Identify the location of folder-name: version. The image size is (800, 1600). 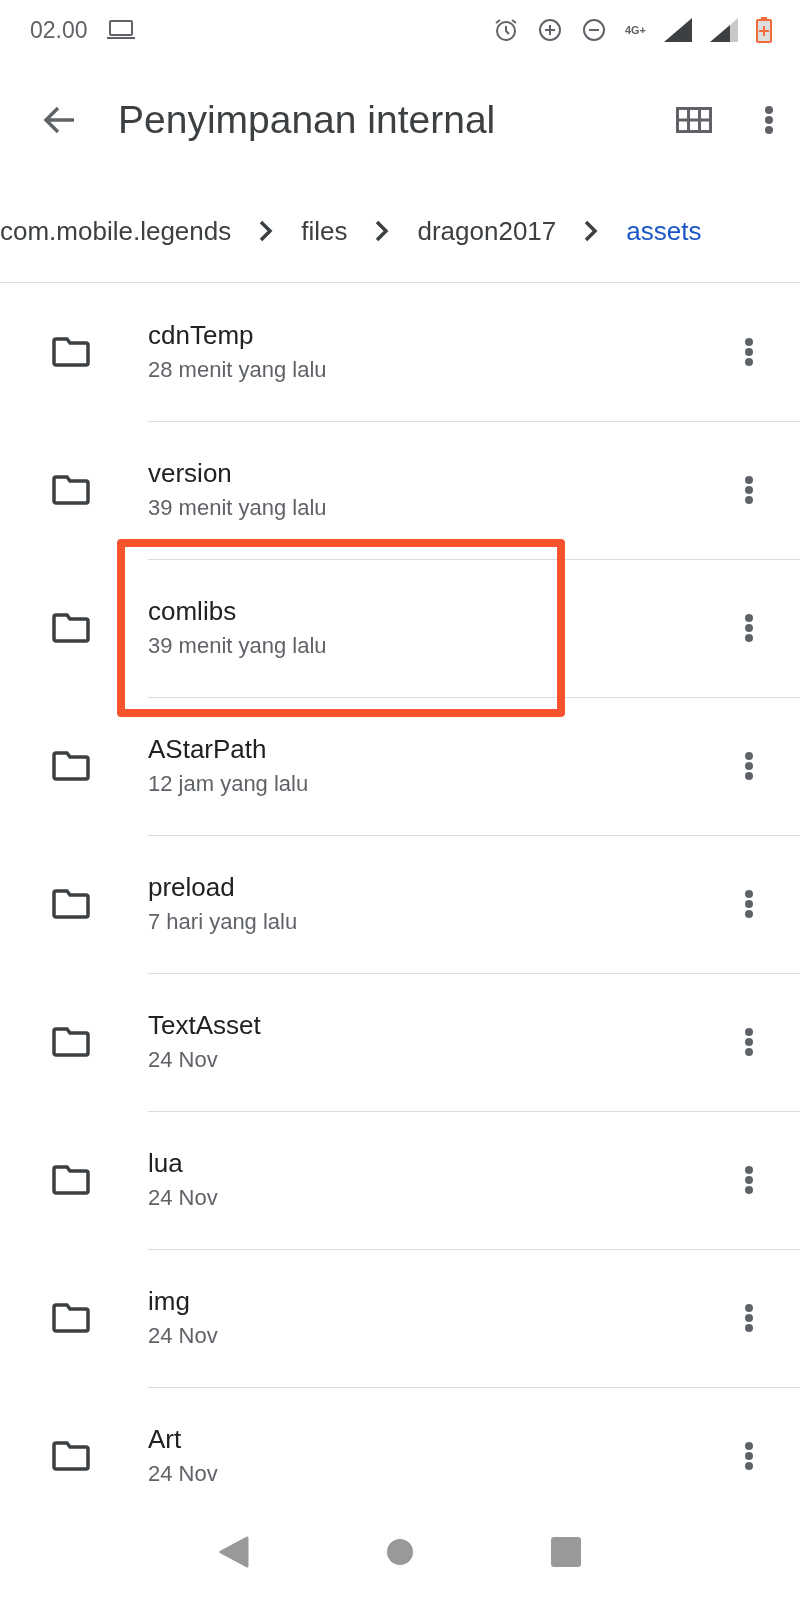
(190, 473).